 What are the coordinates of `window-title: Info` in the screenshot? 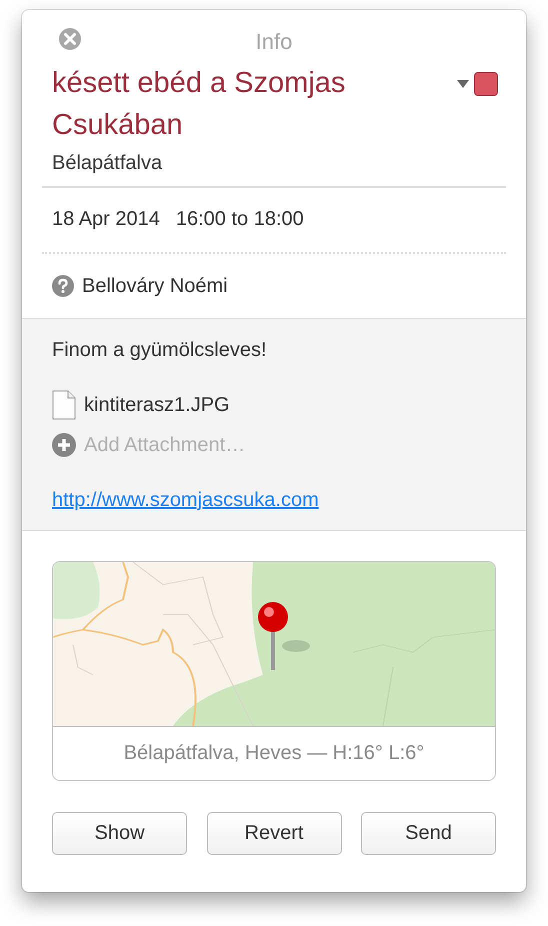 It's located at (274, 42).